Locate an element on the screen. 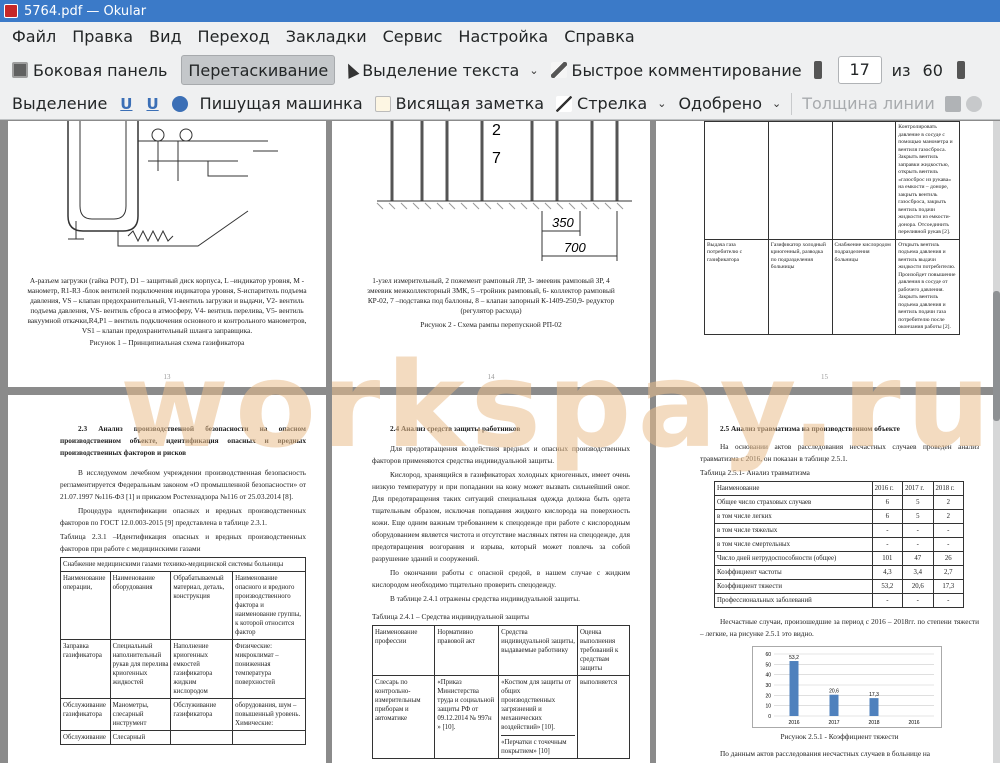  chart-bar is located at coordinates (834, 705).